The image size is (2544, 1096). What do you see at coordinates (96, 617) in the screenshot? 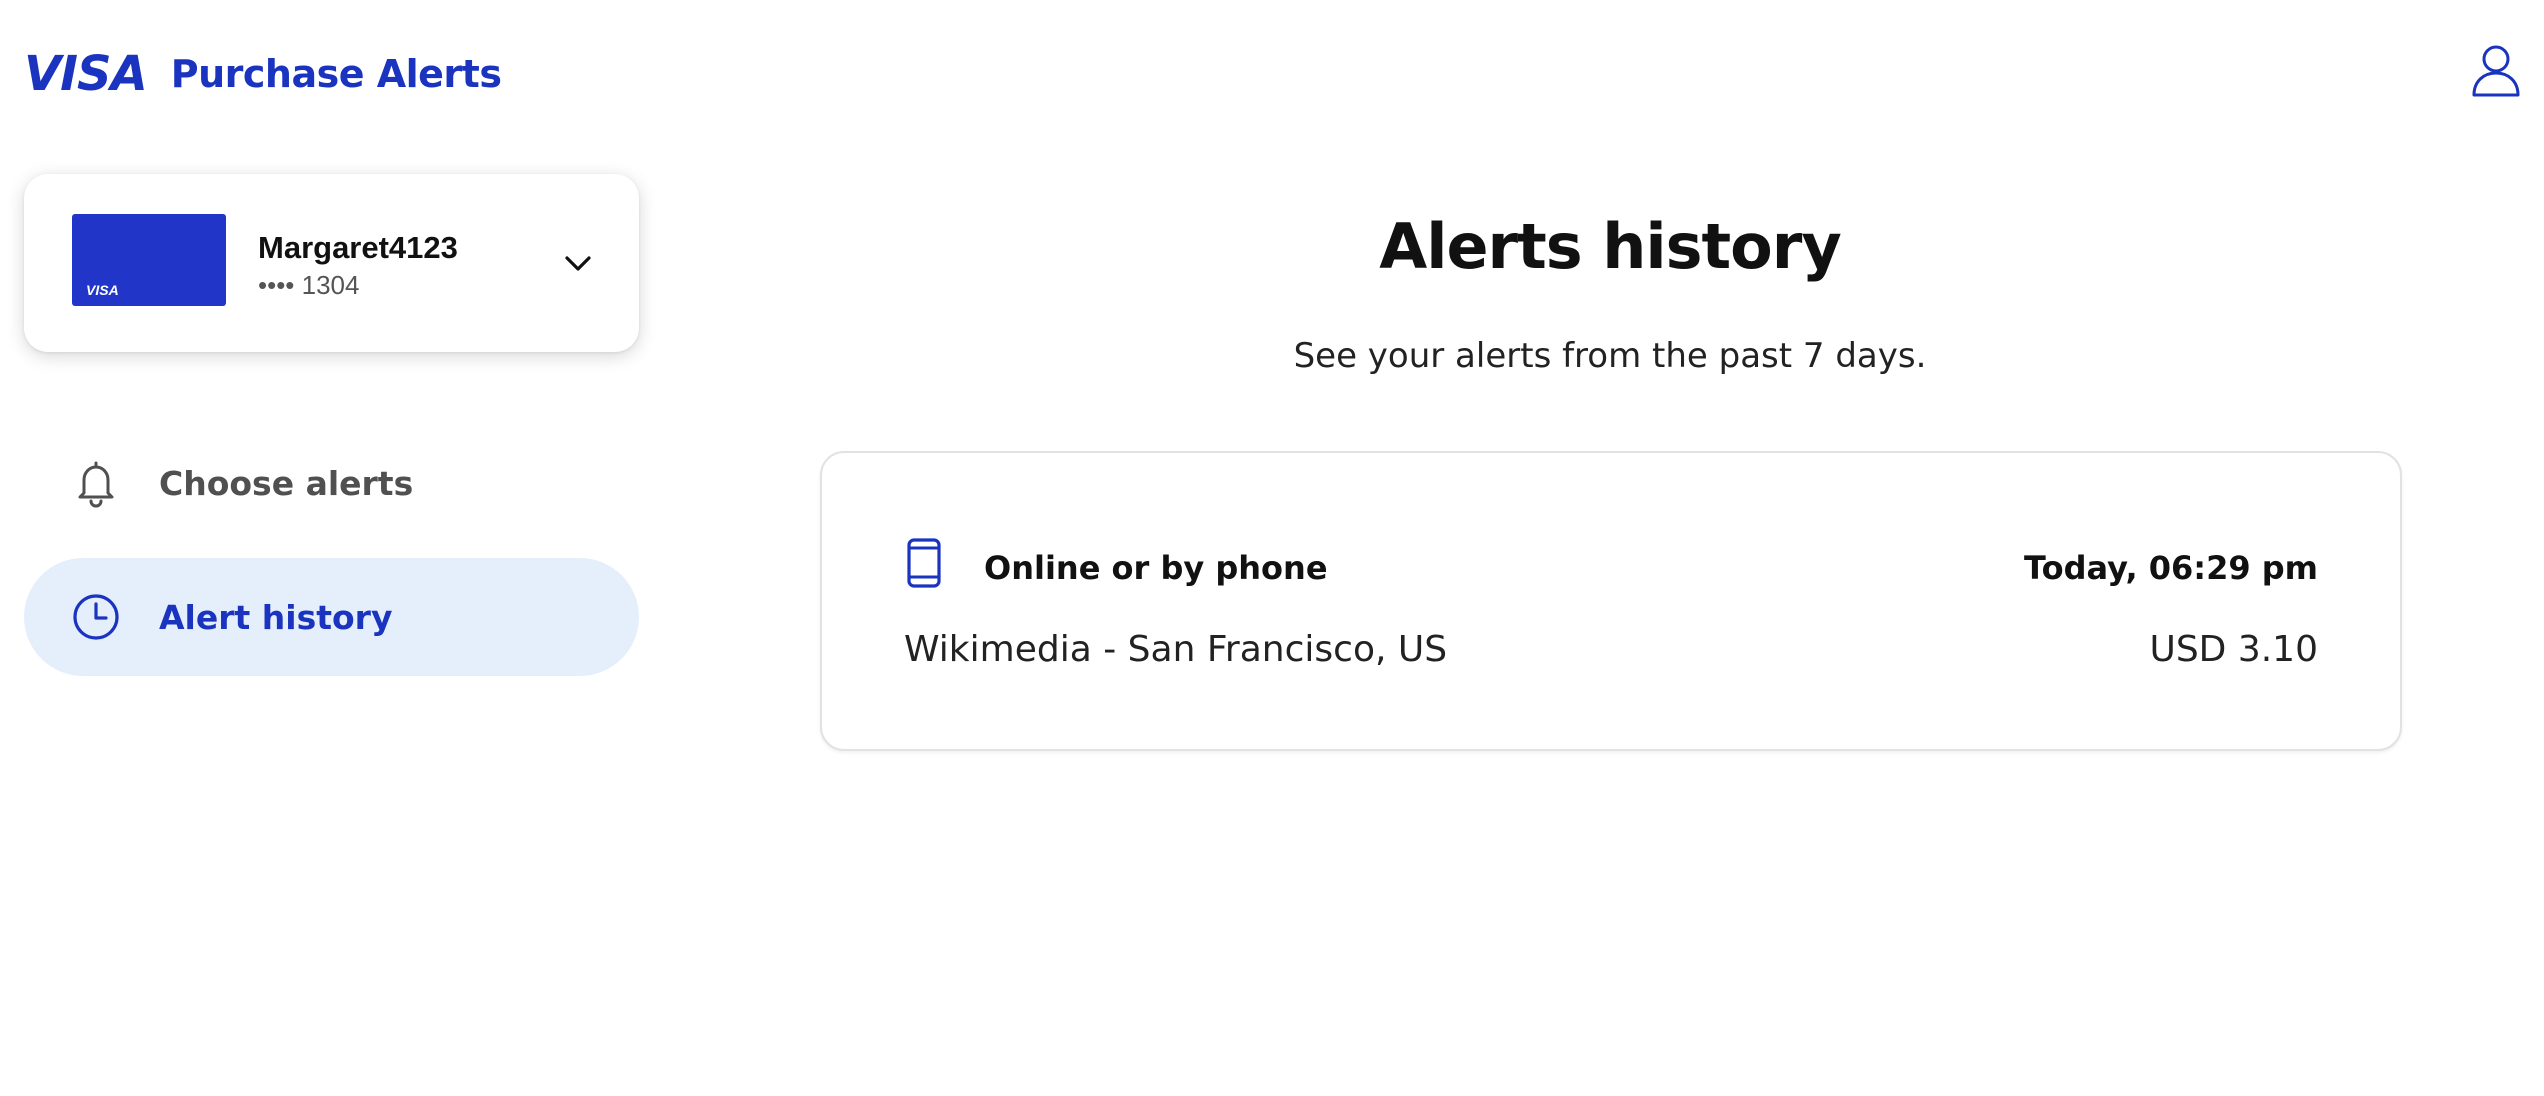
I see `clock-icon` at bounding box center [96, 617].